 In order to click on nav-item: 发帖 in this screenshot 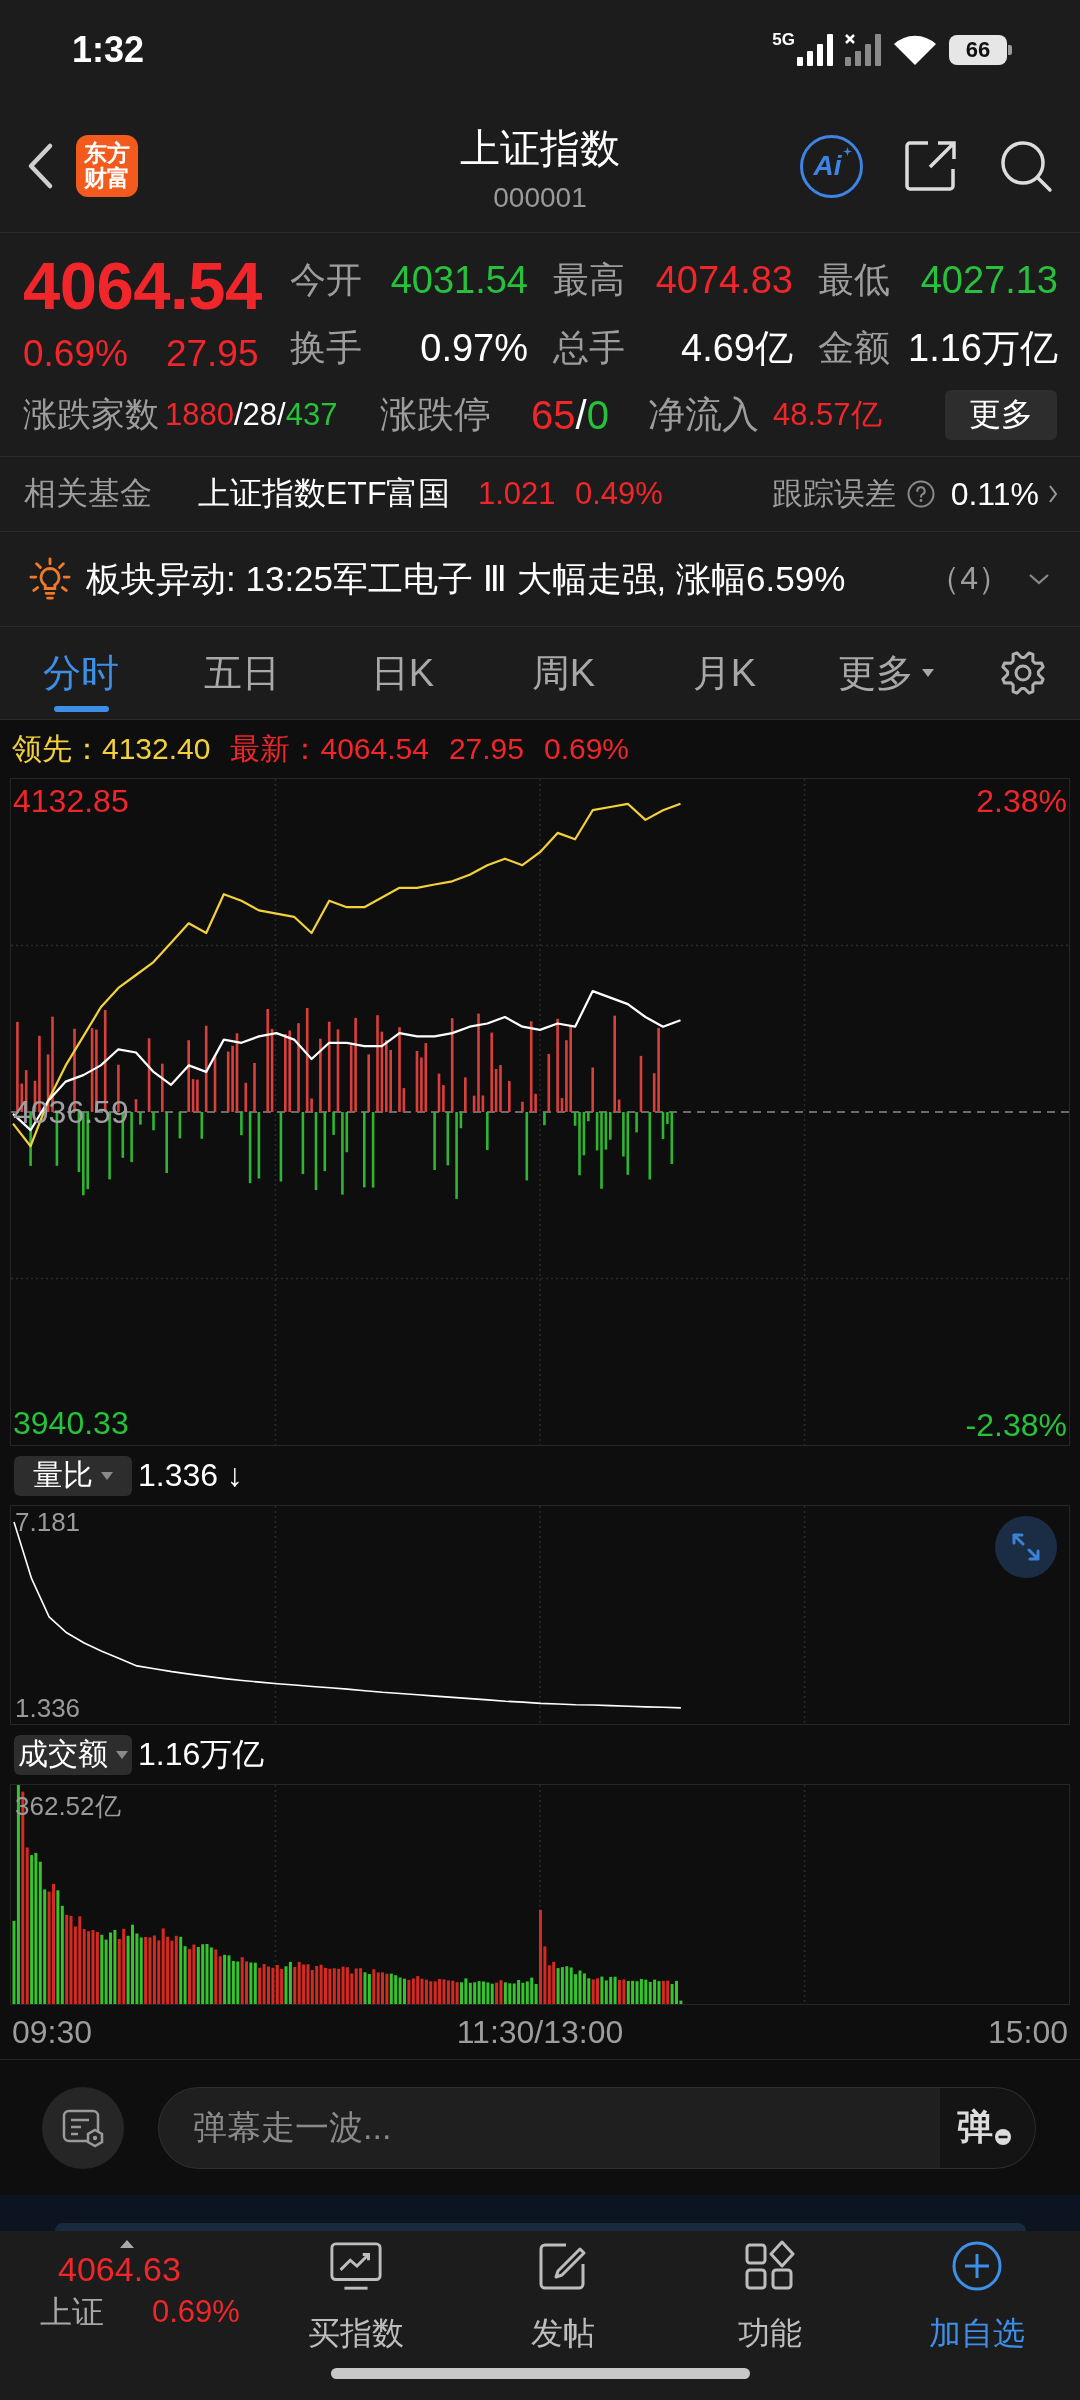, I will do `click(562, 2299)`.